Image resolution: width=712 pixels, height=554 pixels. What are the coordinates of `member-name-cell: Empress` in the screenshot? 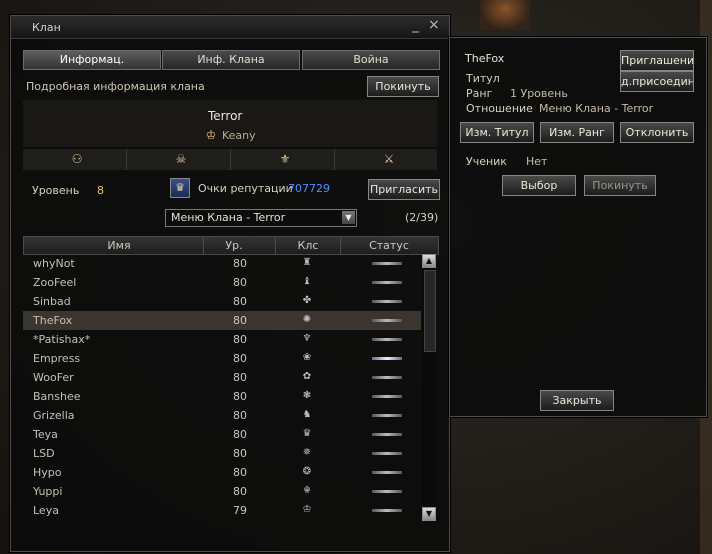 It's located at (57, 358).